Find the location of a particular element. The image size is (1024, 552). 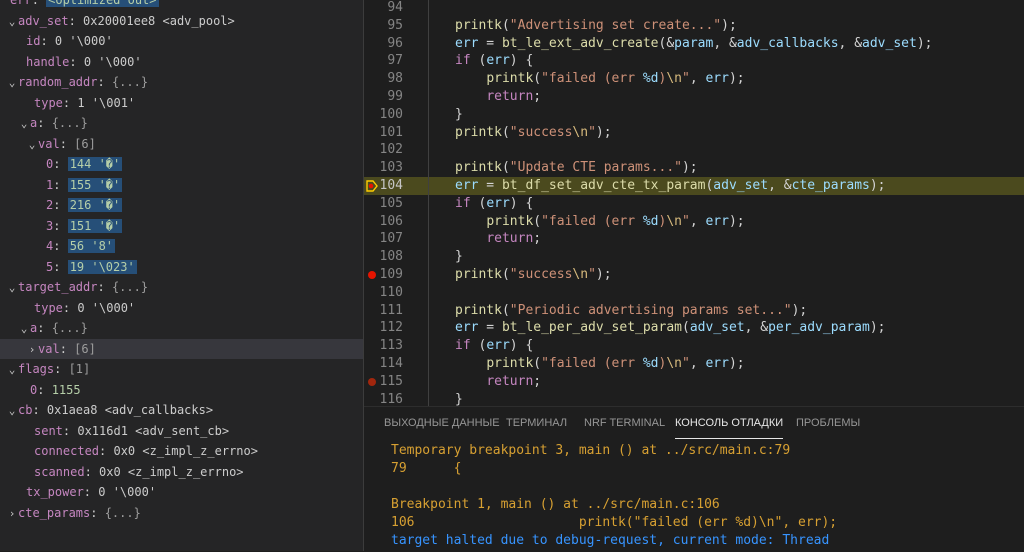

variable-row: 2: 216 '�' is located at coordinates (181, 205).